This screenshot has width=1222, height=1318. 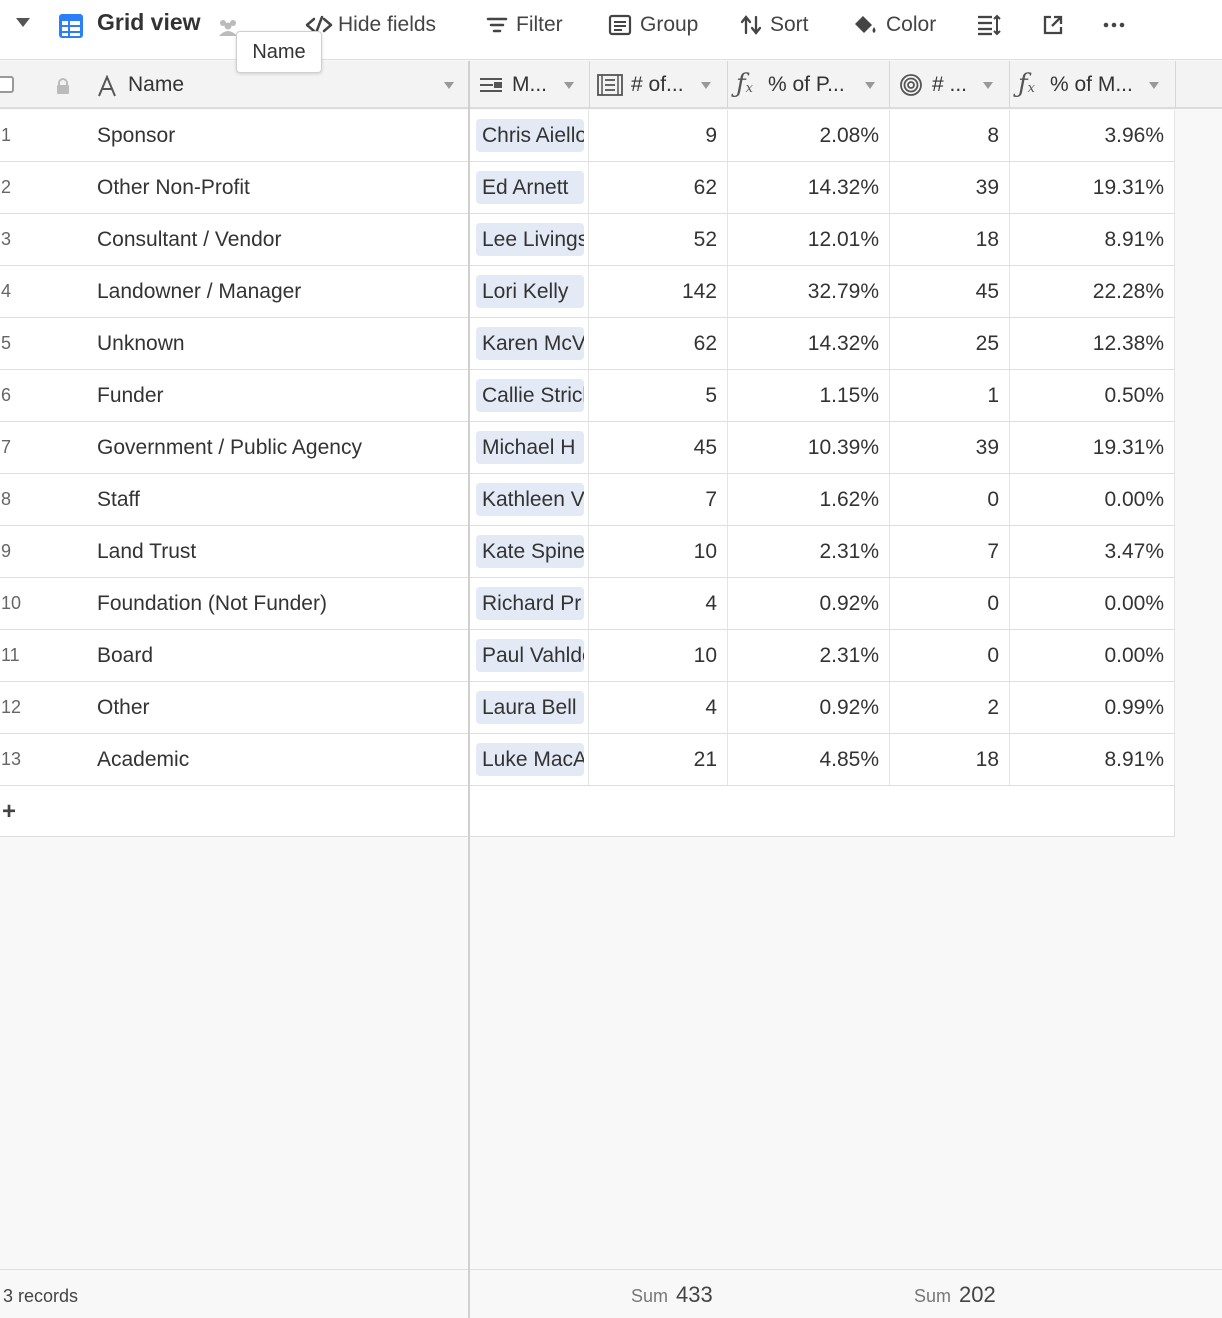 I want to click on name-cell: Staff, so click(x=277, y=499).